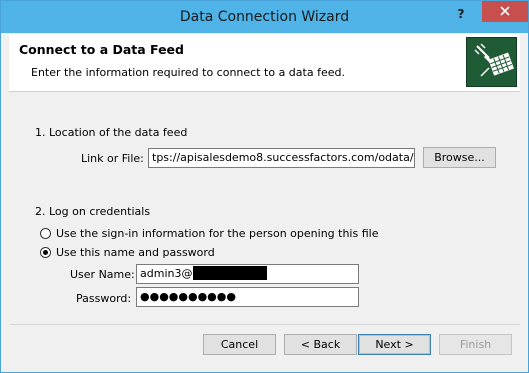 Image resolution: width=529 pixels, height=373 pixels. I want to click on name-password-radio, so click(45, 252).